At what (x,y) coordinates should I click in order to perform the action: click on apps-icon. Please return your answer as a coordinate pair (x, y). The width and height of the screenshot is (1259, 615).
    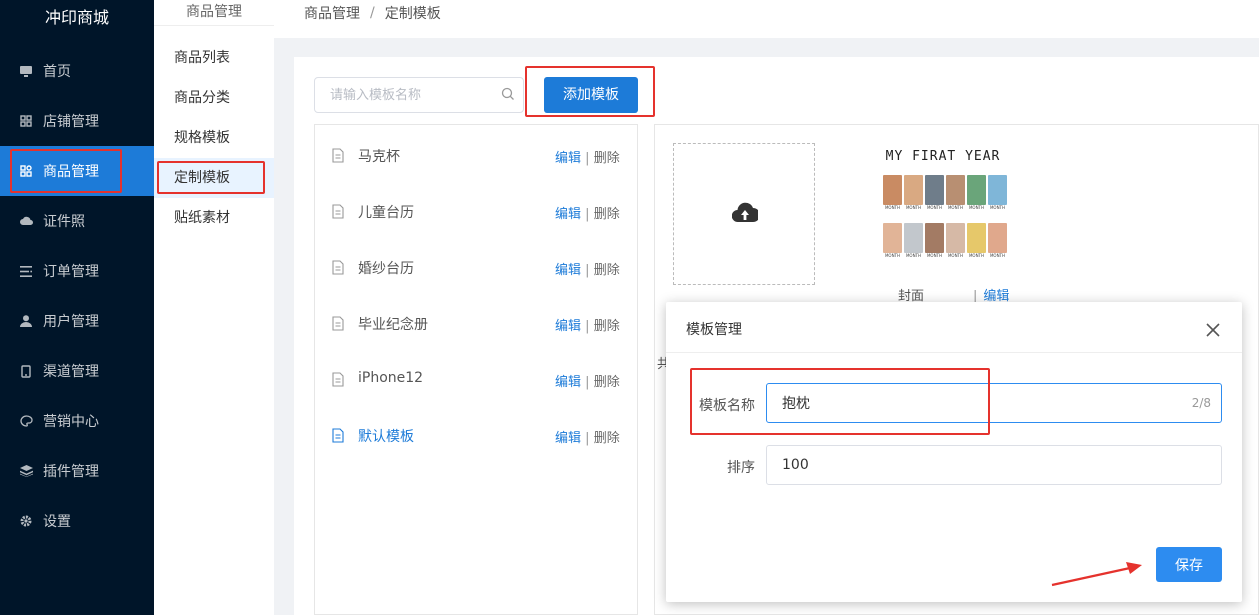
    Looking at the image, I should click on (26, 171).